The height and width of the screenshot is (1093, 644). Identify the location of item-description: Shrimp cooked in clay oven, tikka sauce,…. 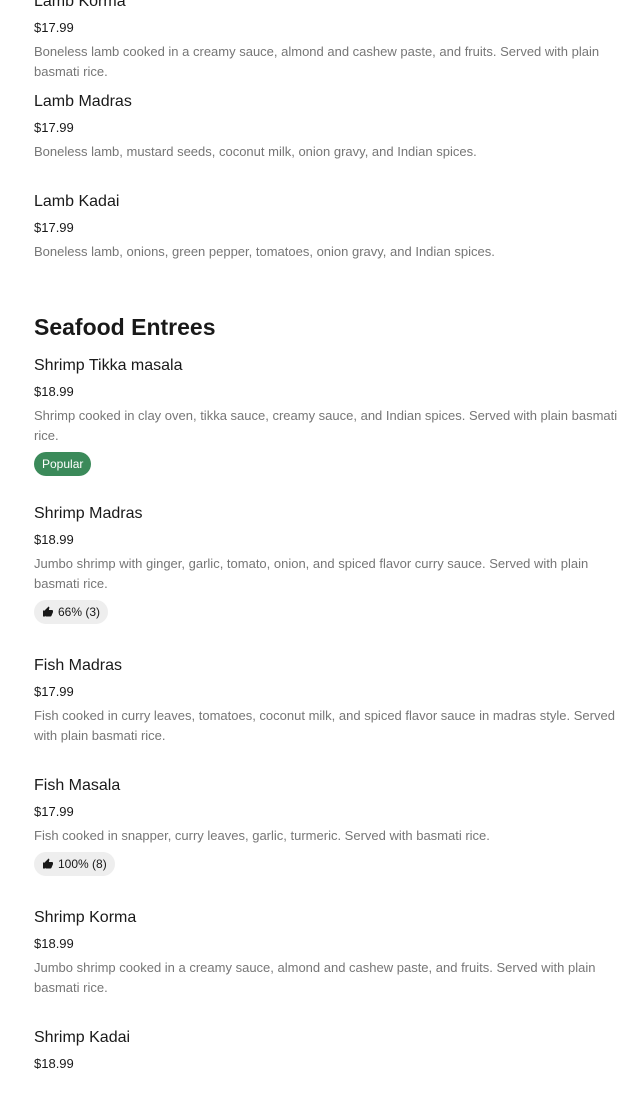
(326, 425).